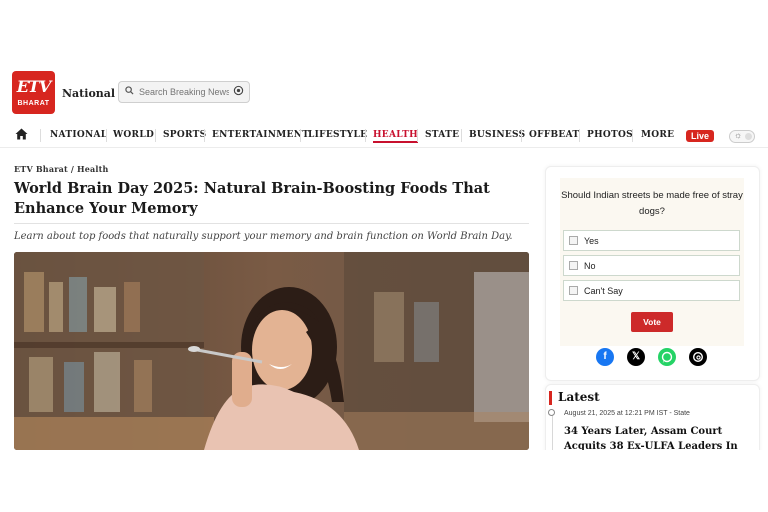 The height and width of the screenshot is (512, 768). What do you see at coordinates (395, 136) in the screenshot?
I see `nav-item-health: HEALTH` at bounding box center [395, 136].